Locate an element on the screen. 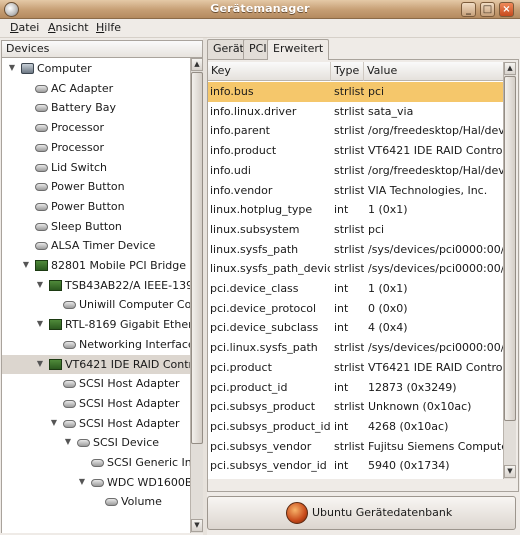 The image size is (520, 535). column-header-value: Value is located at coordinates (433, 71).